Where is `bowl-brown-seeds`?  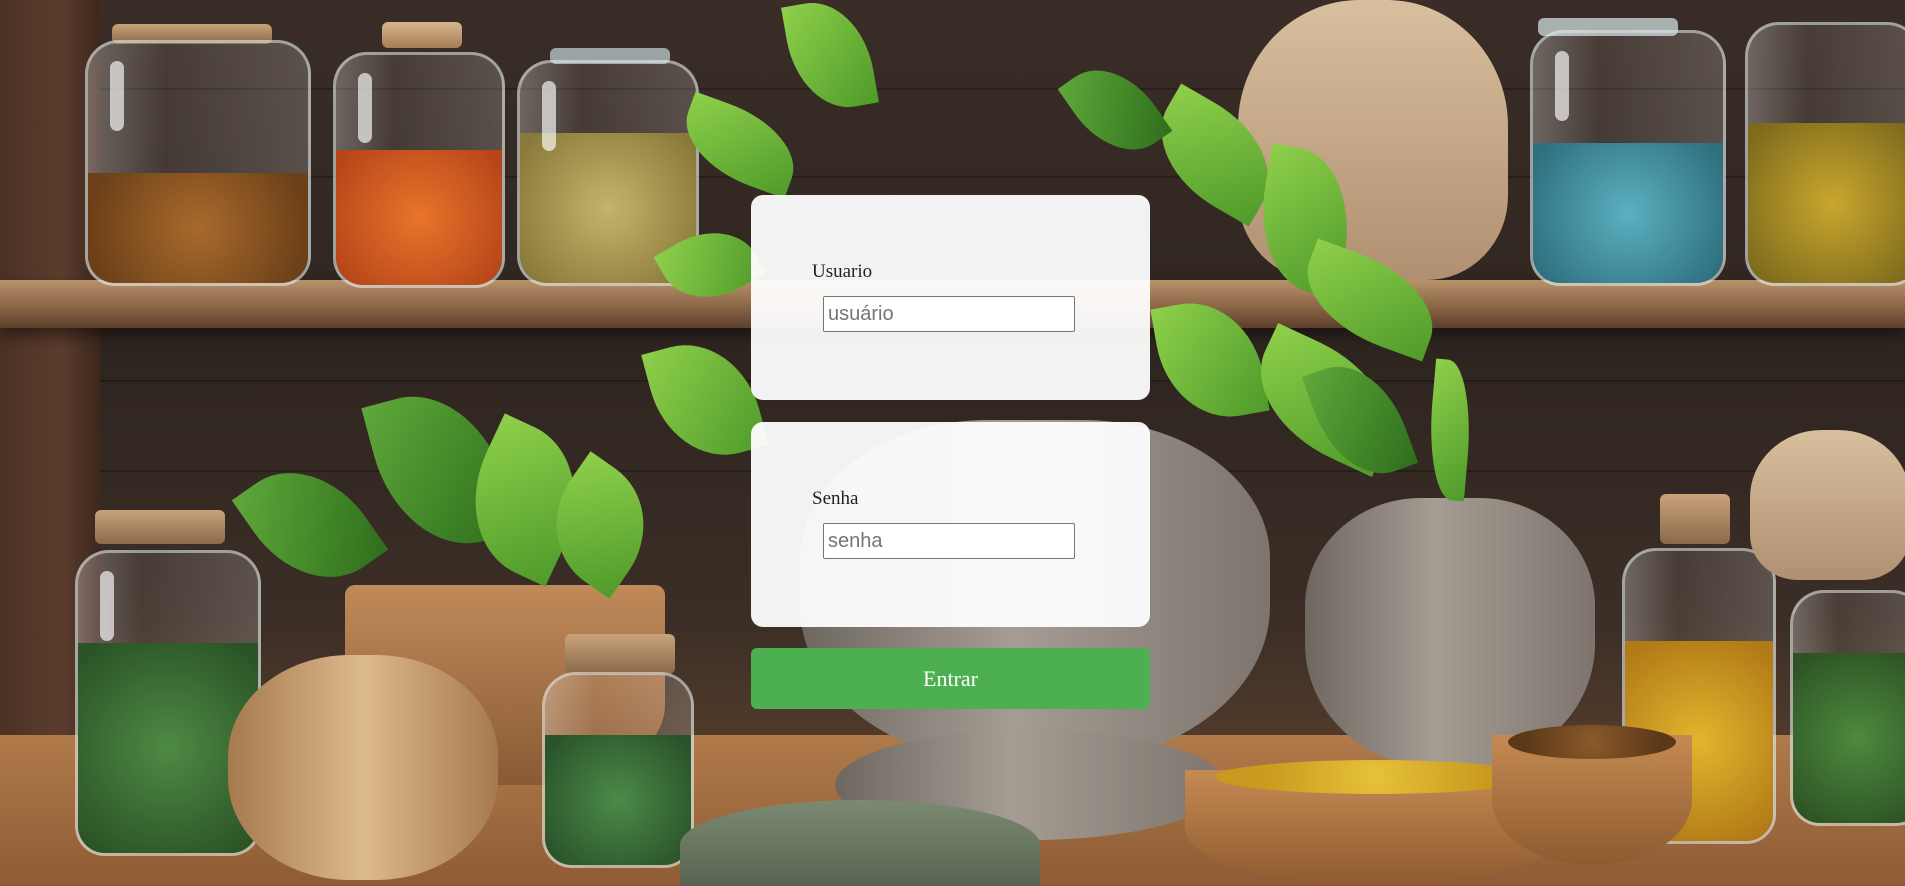
bowl-brown-seeds is located at coordinates (1592, 795).